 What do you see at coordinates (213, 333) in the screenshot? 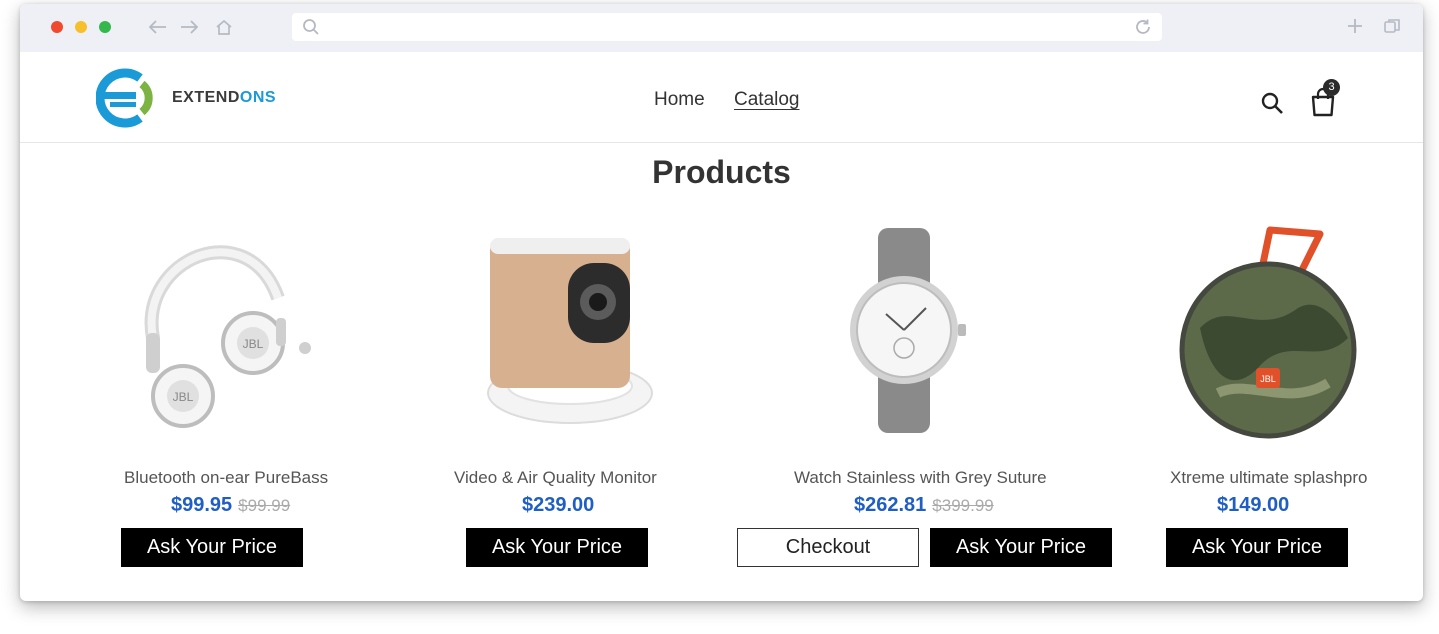
I see `headphones-image: JBL JBL` at bounding box center [213, 333].